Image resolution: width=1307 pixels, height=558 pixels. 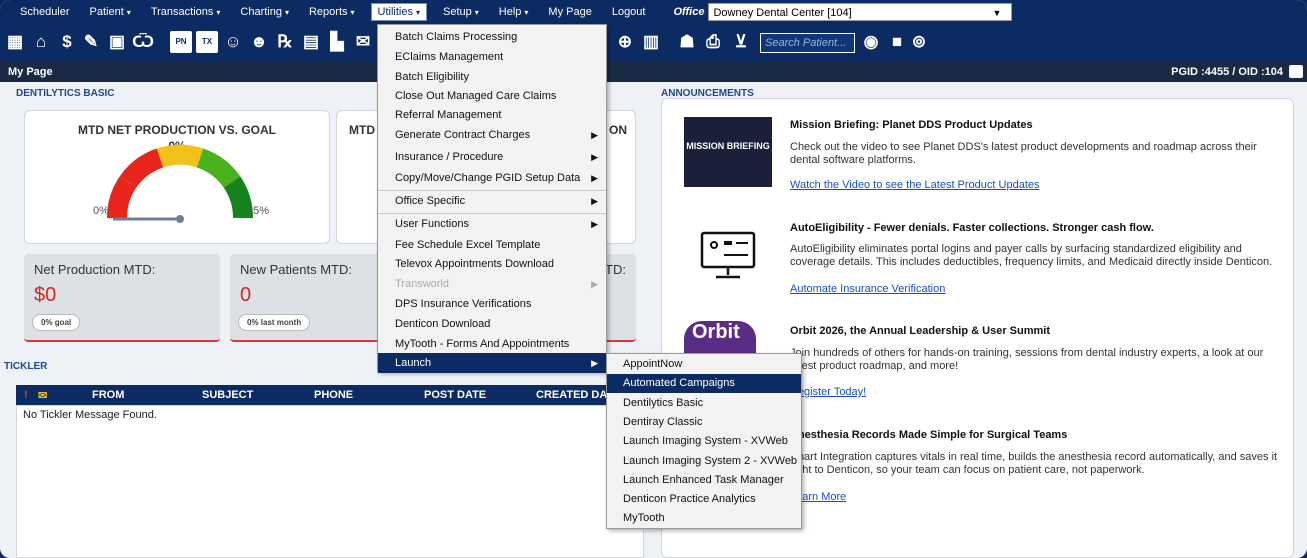 What do you see at coordinates (919, 42) in the screenshot?
I see `find-icon: ⊚` at bounding box center [919, 42].